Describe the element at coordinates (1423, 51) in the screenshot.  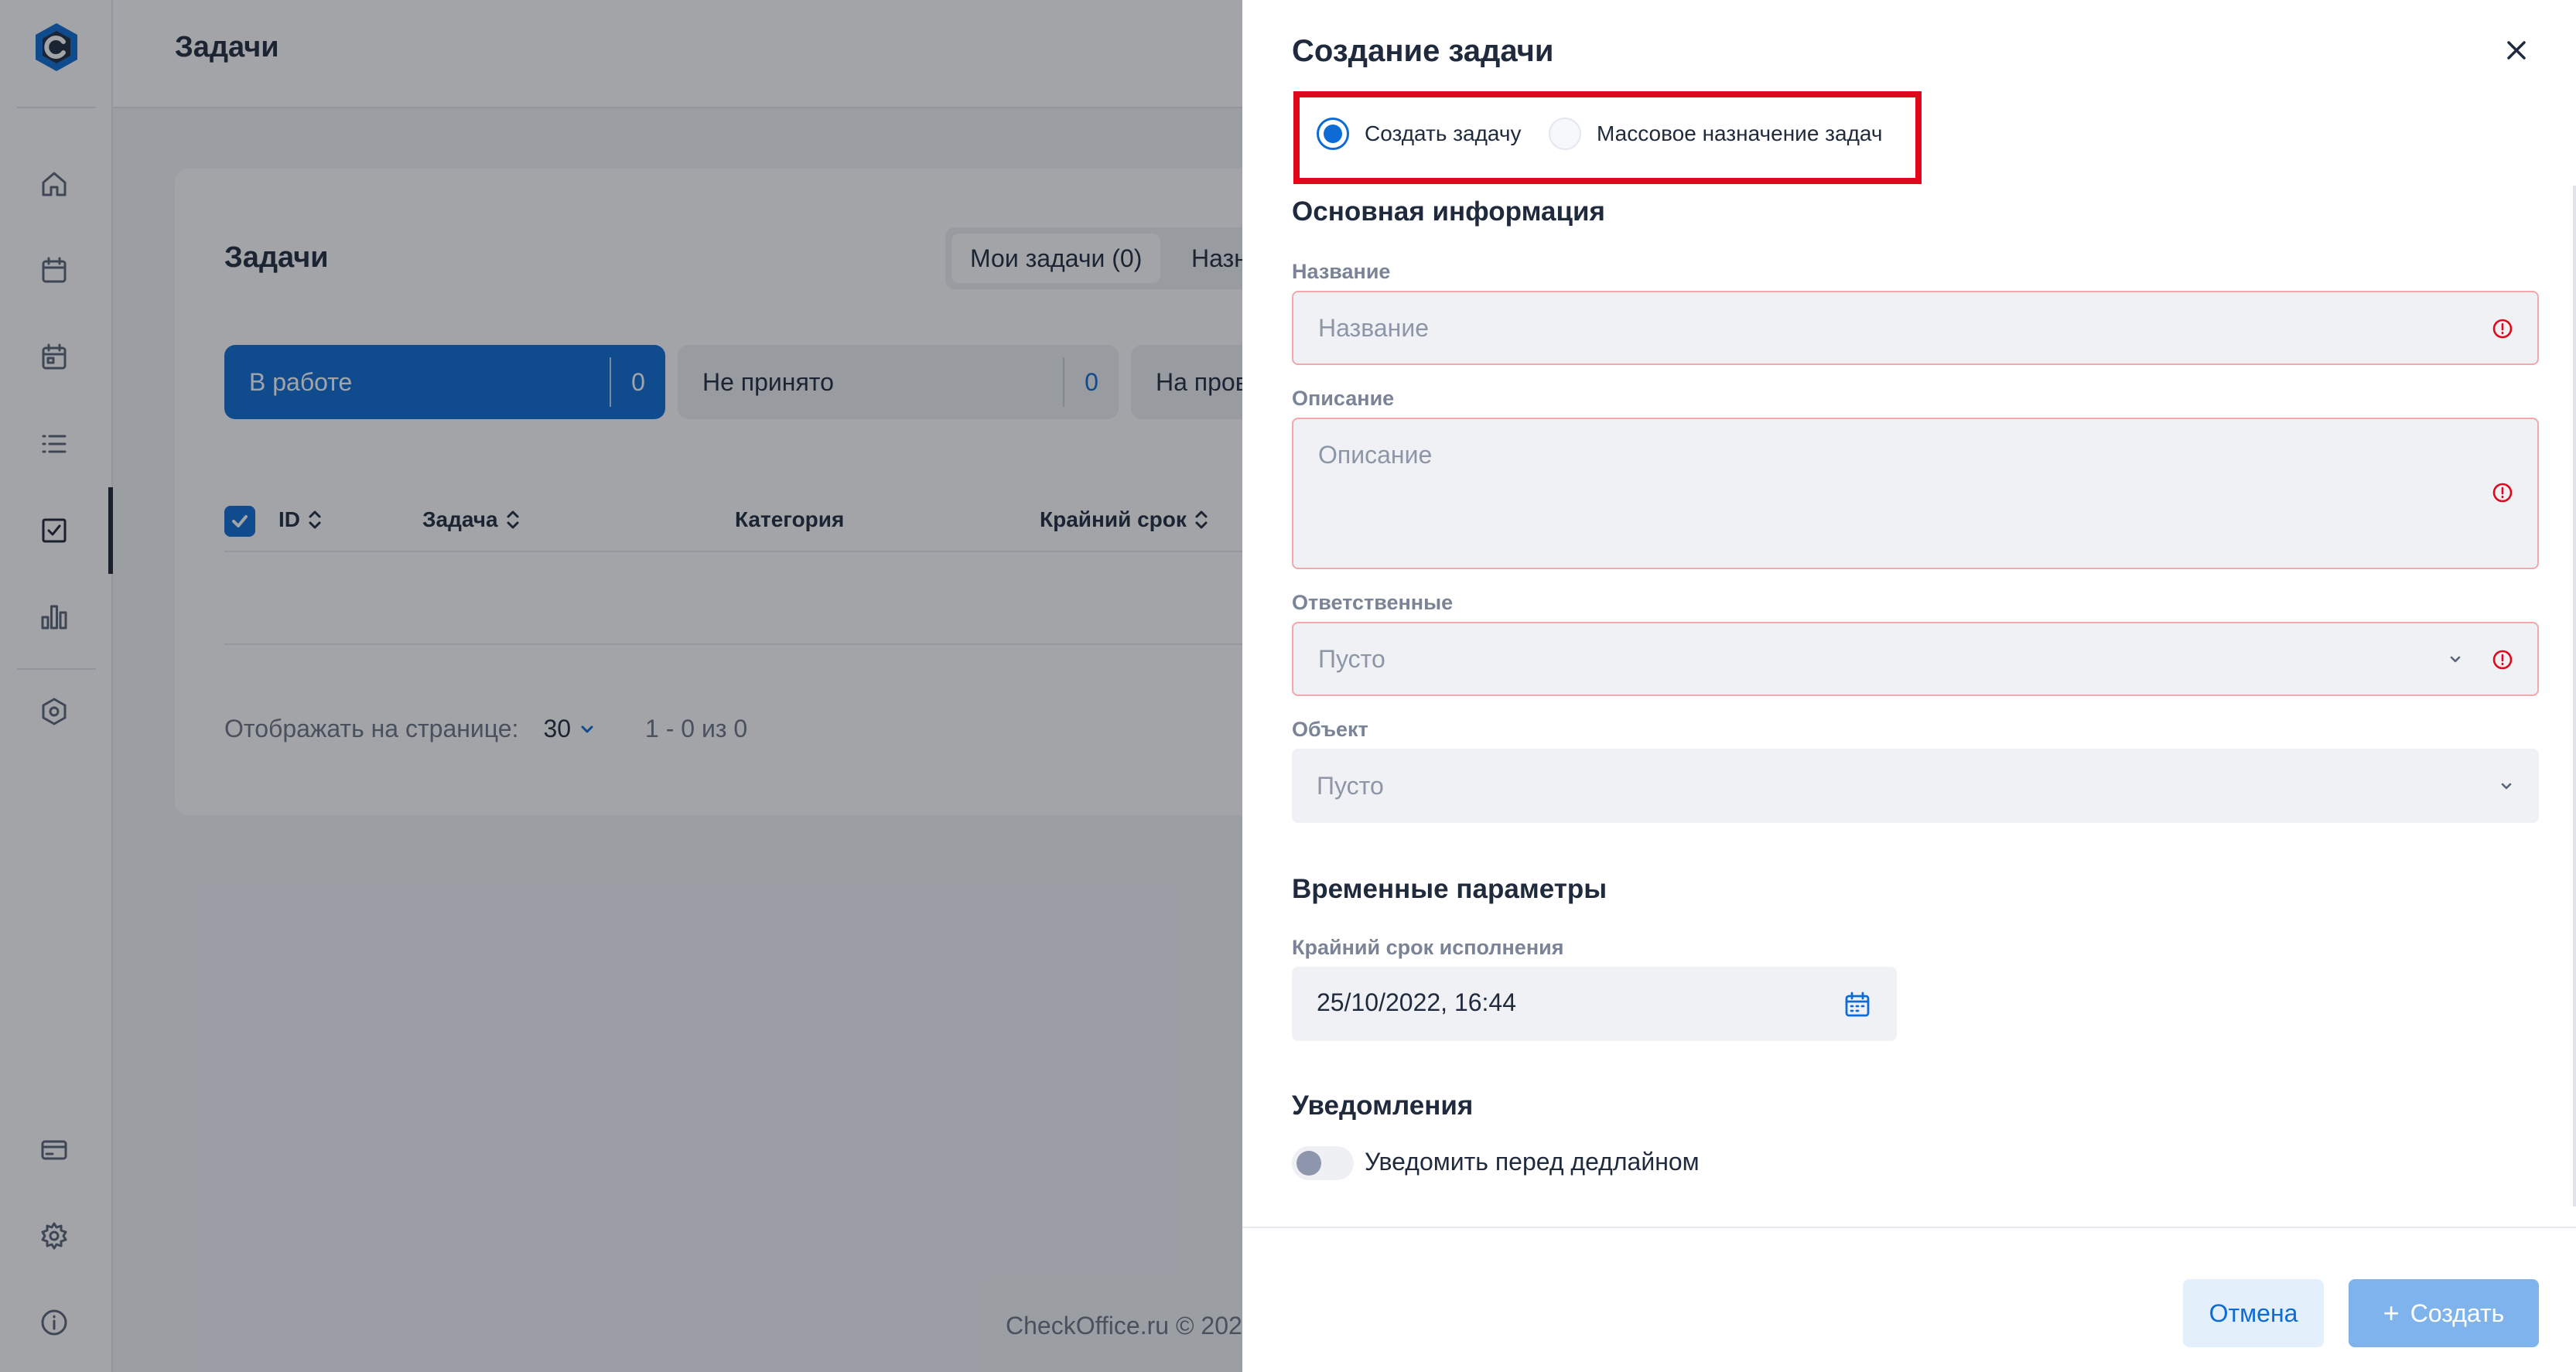
I see `drawer-title: Создание задачи` at that location.